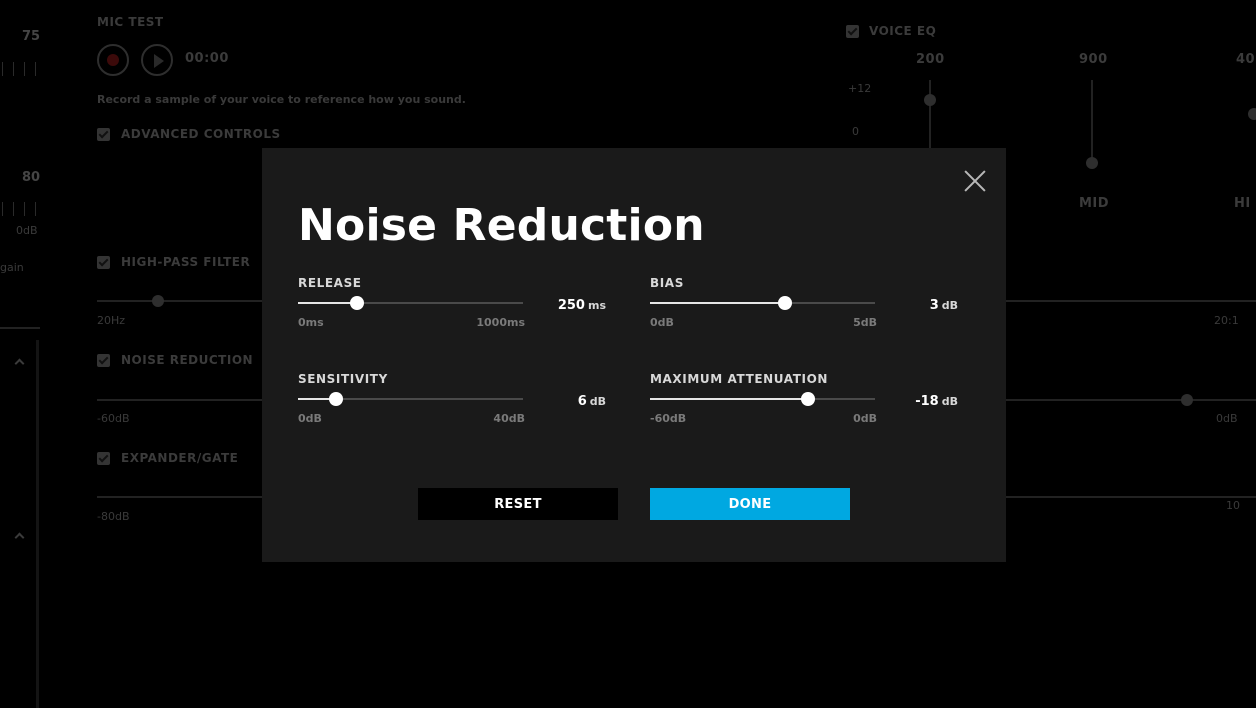 This screenshot has height=708, width=1256. What do you see at coordinates (785, 303) in the screenshot?
I see `bias-slider-knob` at bounding box center [785, 303].